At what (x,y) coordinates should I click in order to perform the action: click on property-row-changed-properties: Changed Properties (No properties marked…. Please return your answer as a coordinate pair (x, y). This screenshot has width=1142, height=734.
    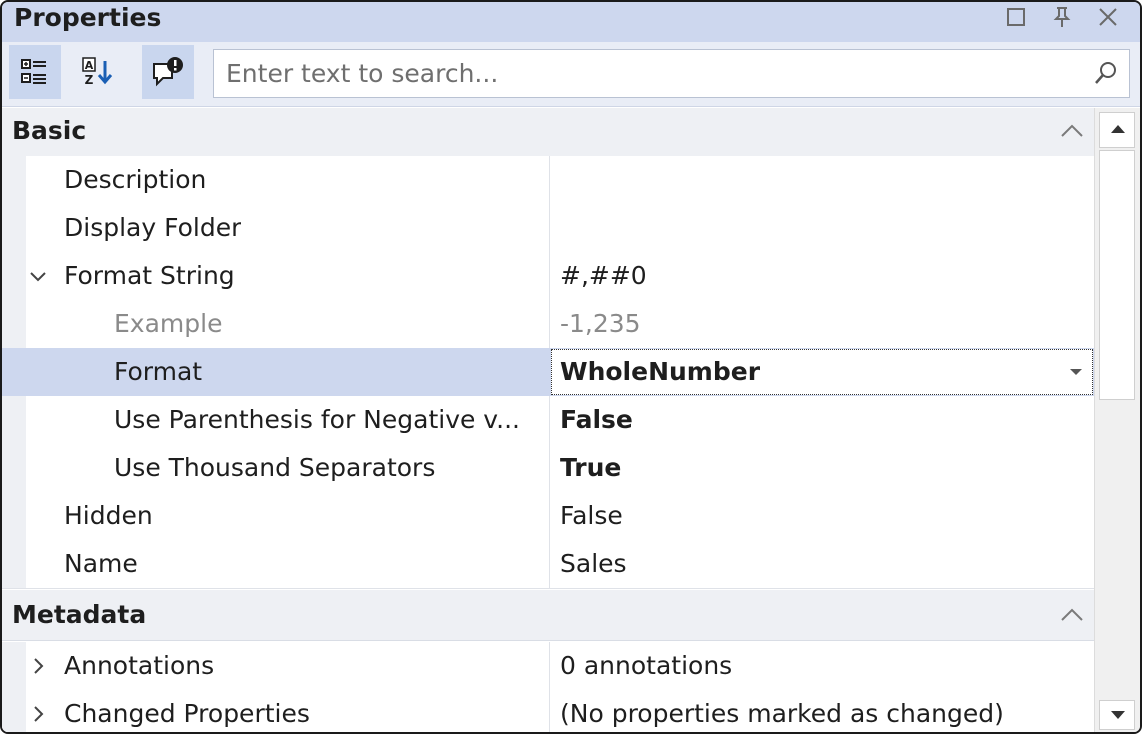
    Looking at the image, I should click on (548, 711).